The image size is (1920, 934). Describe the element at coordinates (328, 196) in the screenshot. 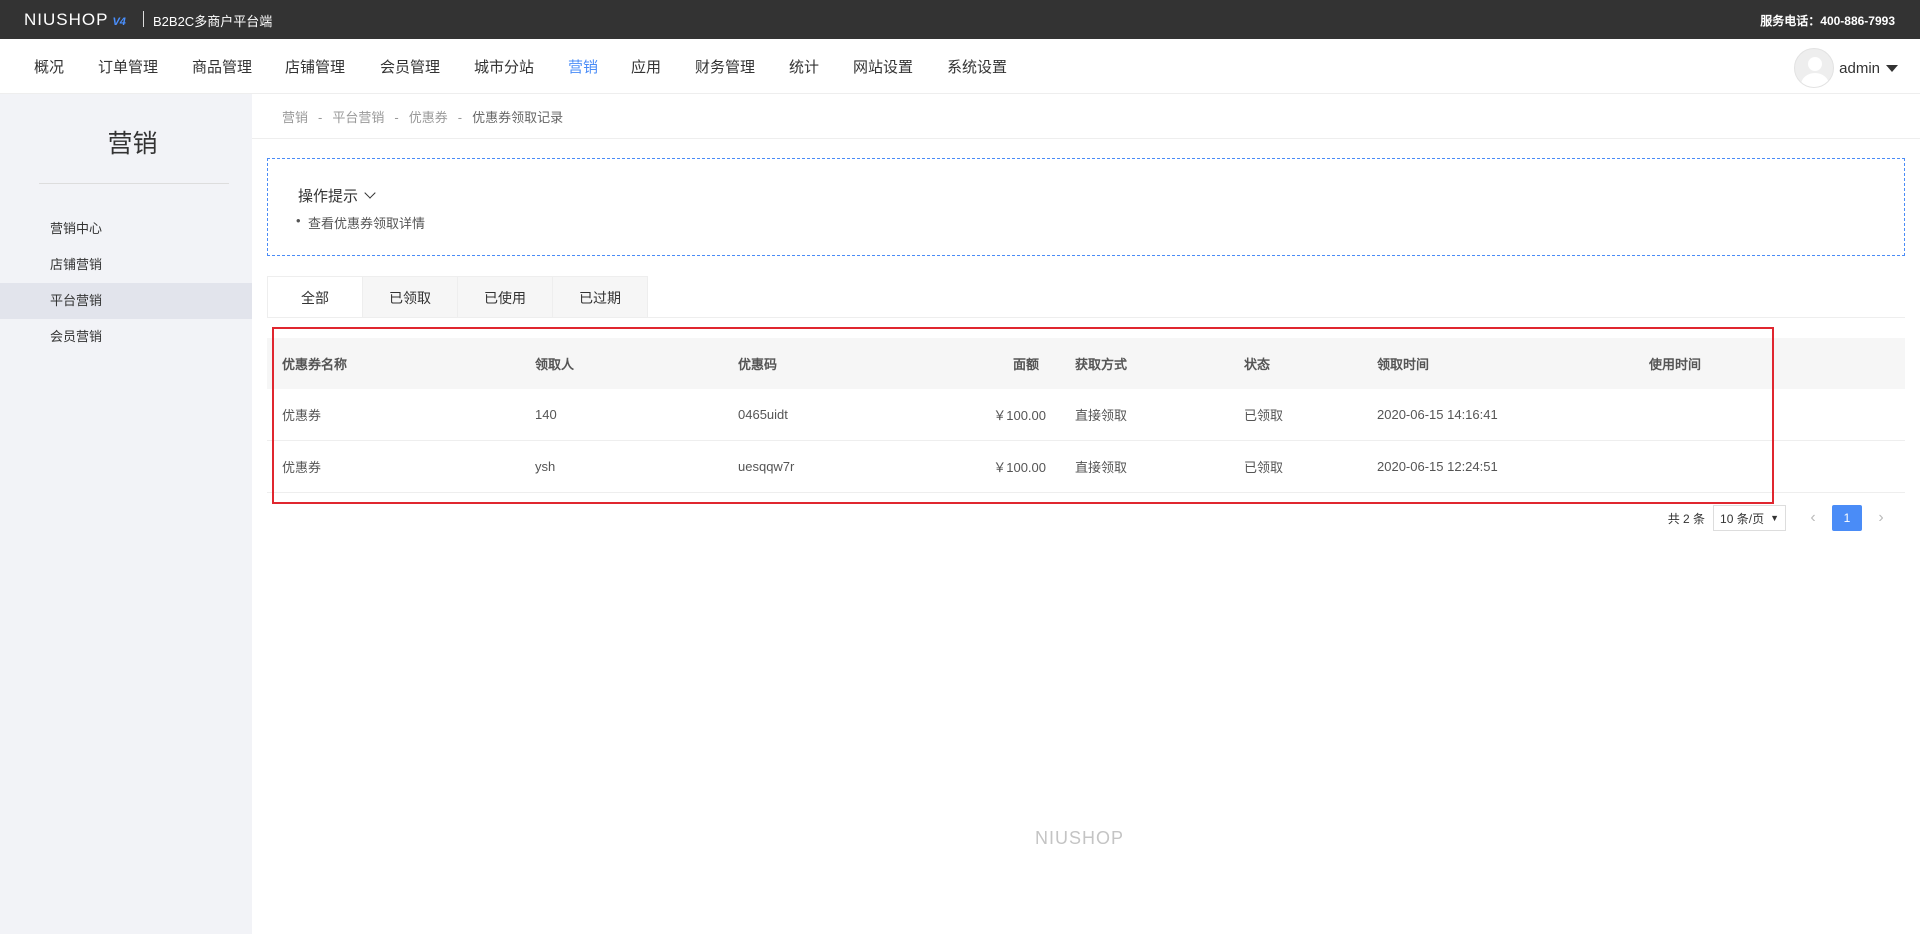

I see `tips-title: 操作提示` at that location.